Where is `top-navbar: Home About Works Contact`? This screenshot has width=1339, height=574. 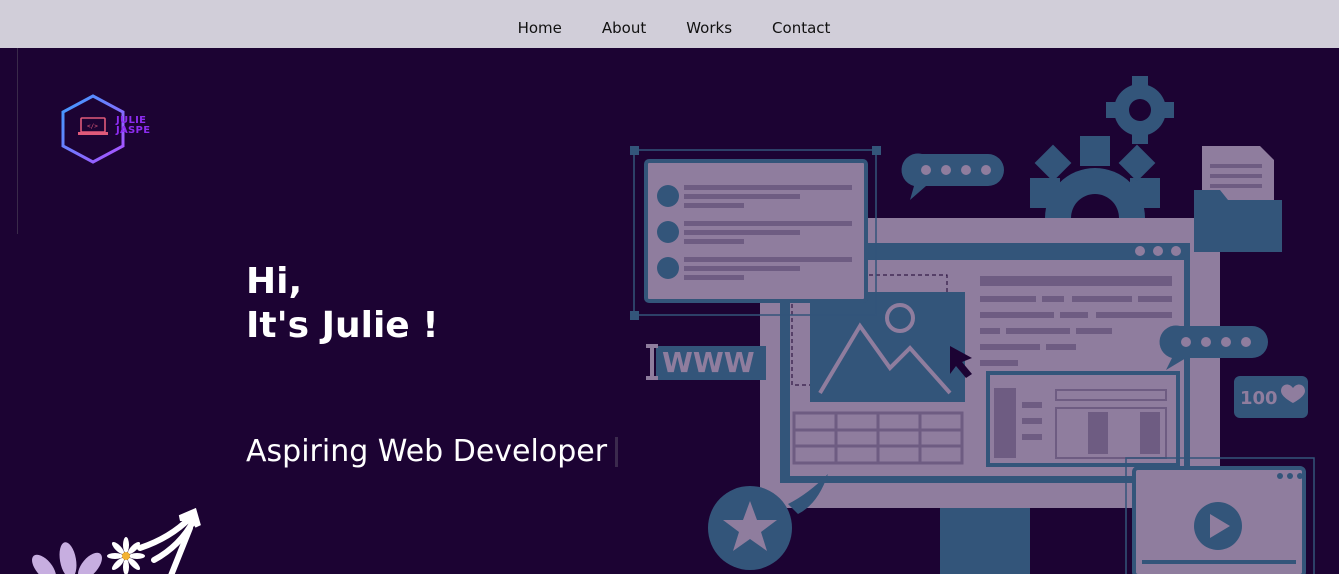 top-navbar: Home About Works Contact is located at coordinates (669, 24).